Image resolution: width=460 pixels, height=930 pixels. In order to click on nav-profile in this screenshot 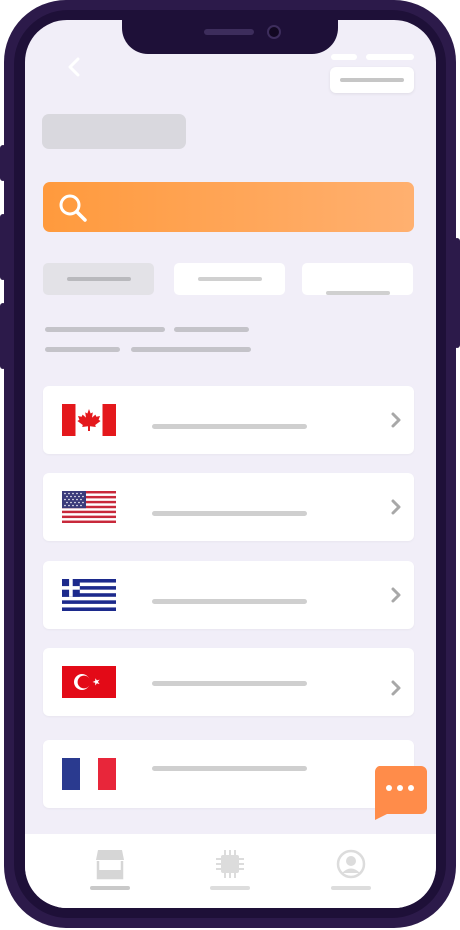, I will do `click(351, 873)`.